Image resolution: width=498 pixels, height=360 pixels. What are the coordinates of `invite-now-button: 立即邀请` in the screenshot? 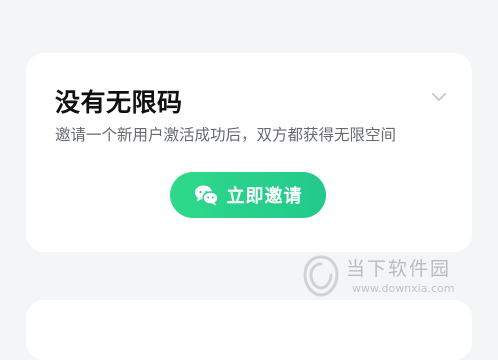 It's located at (248, 195).